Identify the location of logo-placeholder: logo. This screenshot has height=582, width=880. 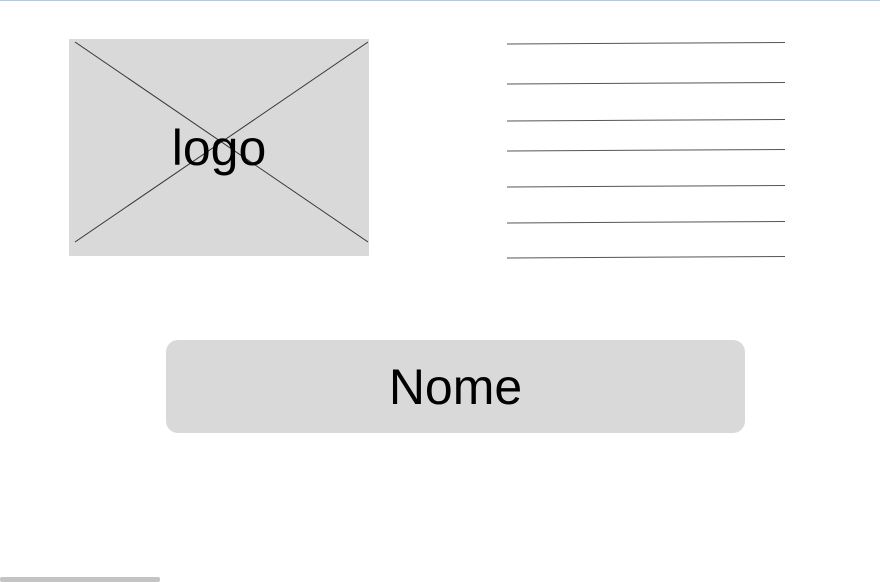
(219, 147).